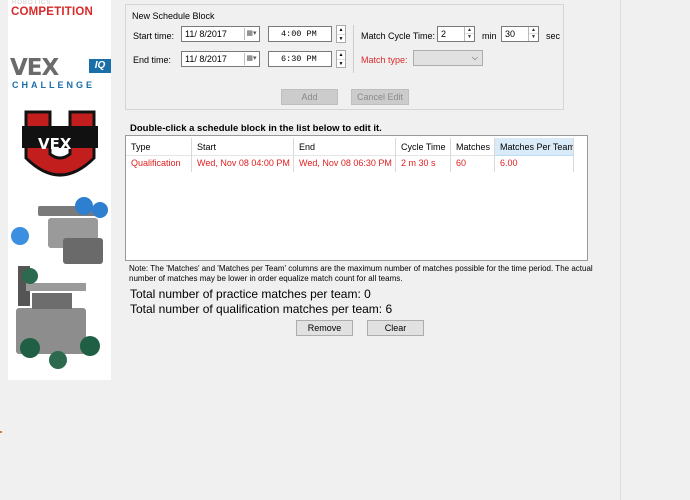 This screenshot has height=500, width=690. Describe the element at coordinates (309, 97) in the screenshot. I see `add-button: Add` at that location.